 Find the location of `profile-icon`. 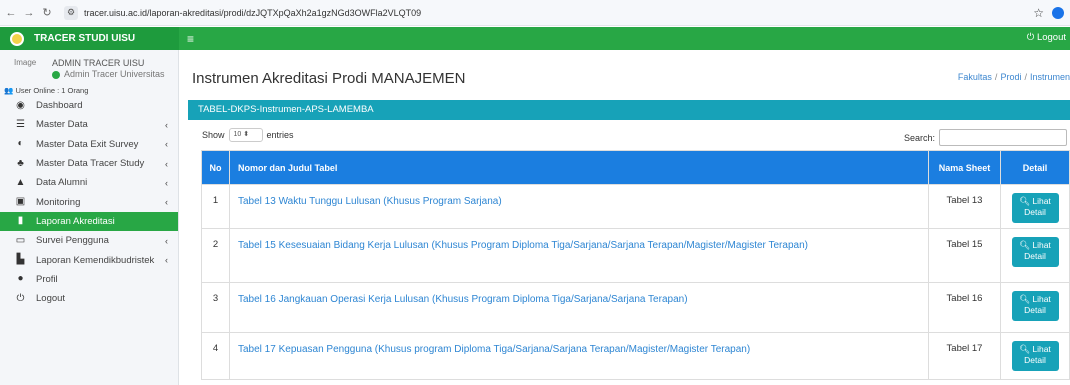

profile-icon is located at coordinates (1058, 13).